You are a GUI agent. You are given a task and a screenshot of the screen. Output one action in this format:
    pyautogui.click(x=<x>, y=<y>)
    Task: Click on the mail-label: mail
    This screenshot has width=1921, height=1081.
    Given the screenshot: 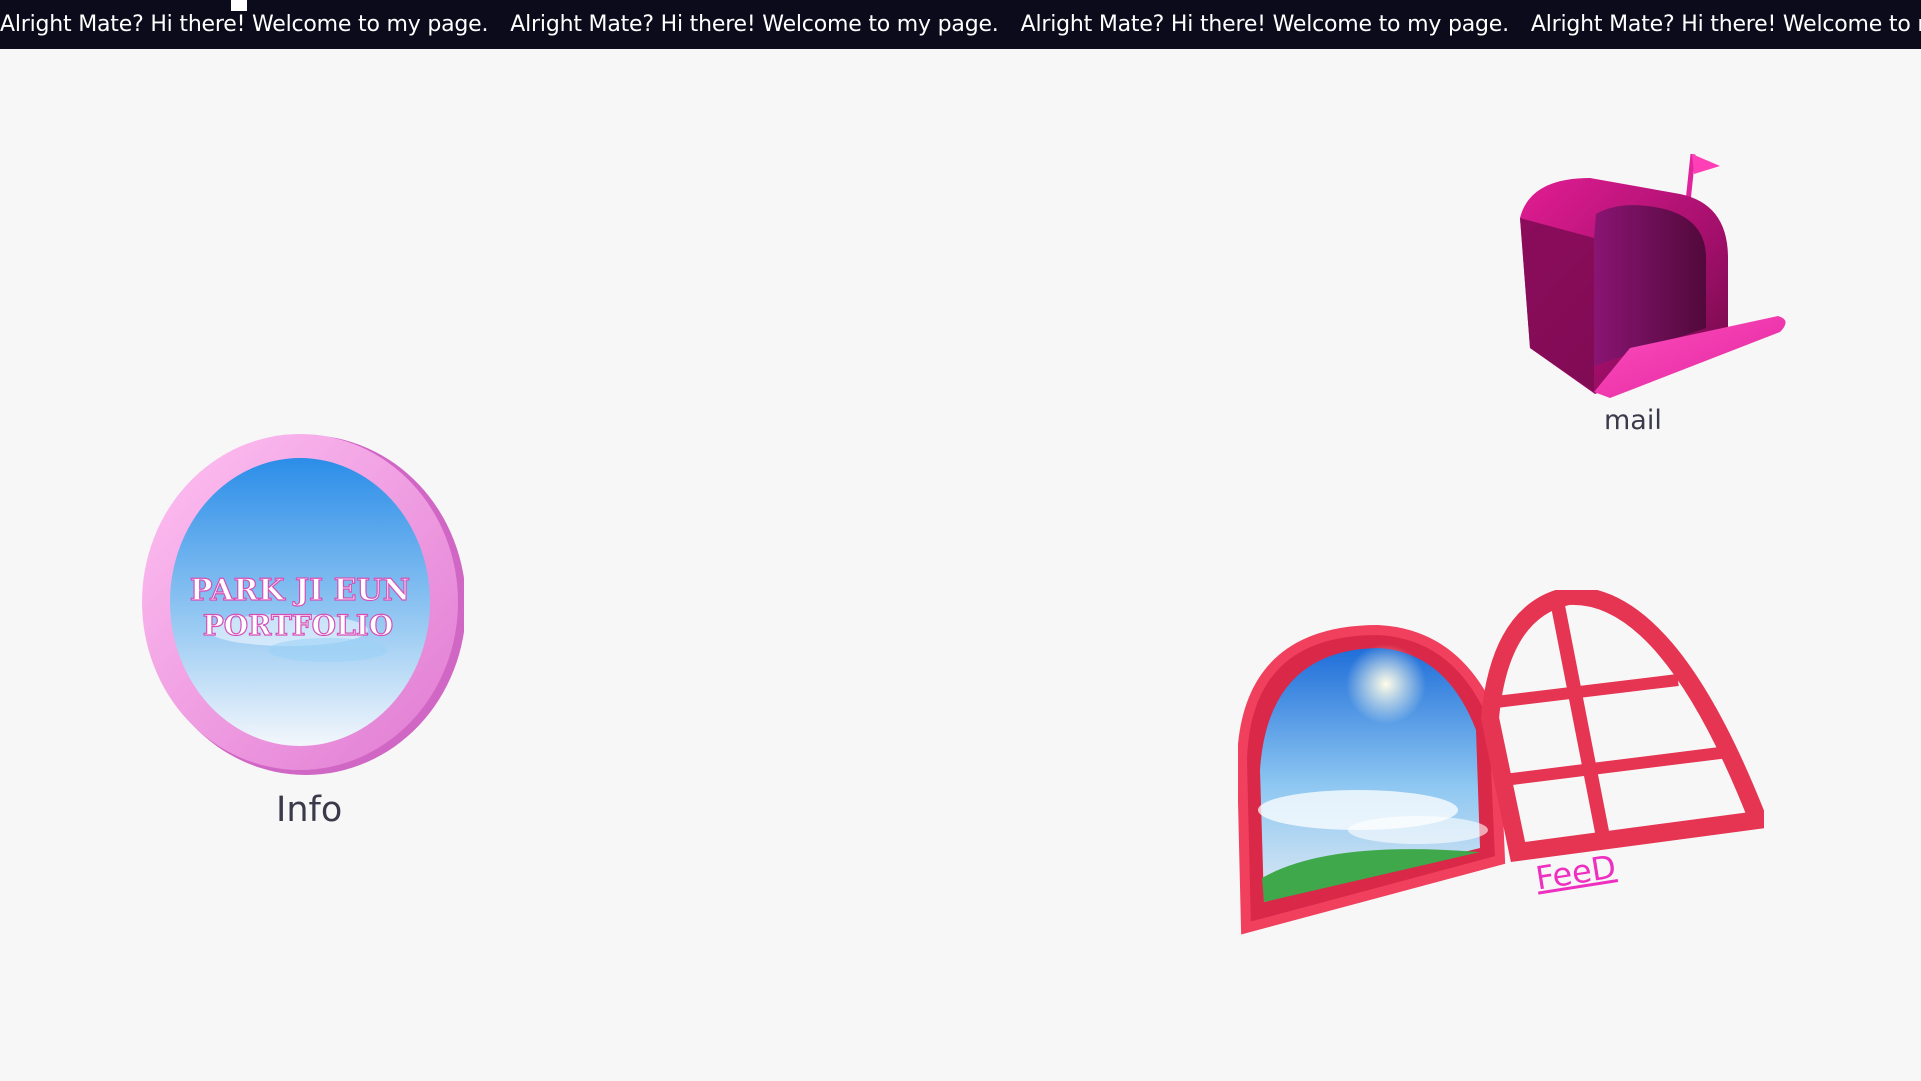 What is the action you would take?
    pyautogui.click(x=1633, y=420)
    